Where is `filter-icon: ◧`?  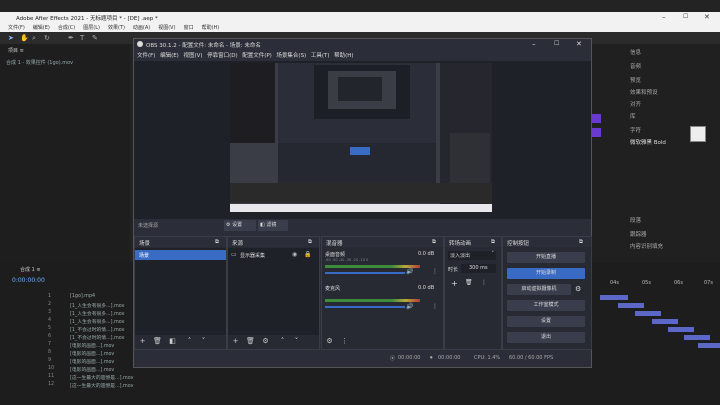 filter-icon: ◧ is located at coordinates (172, 341).